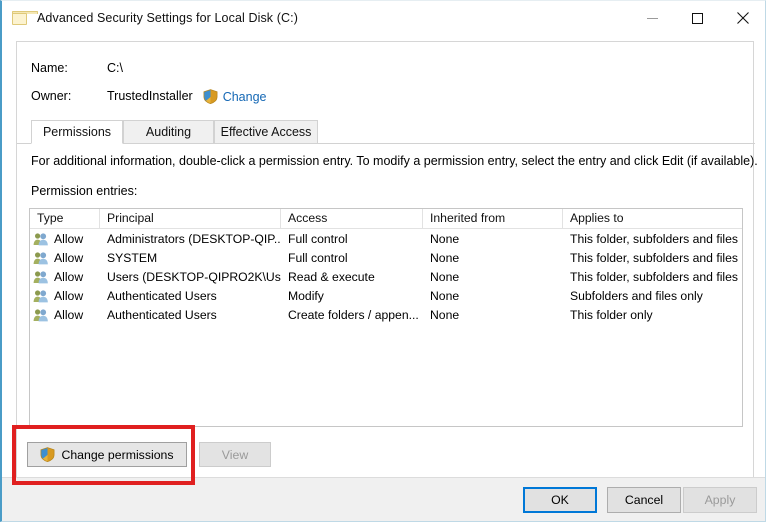 Image resolution: width=766 pixels, height=522 pixels. I want to click on ok-button: OK, so click(560, 500).